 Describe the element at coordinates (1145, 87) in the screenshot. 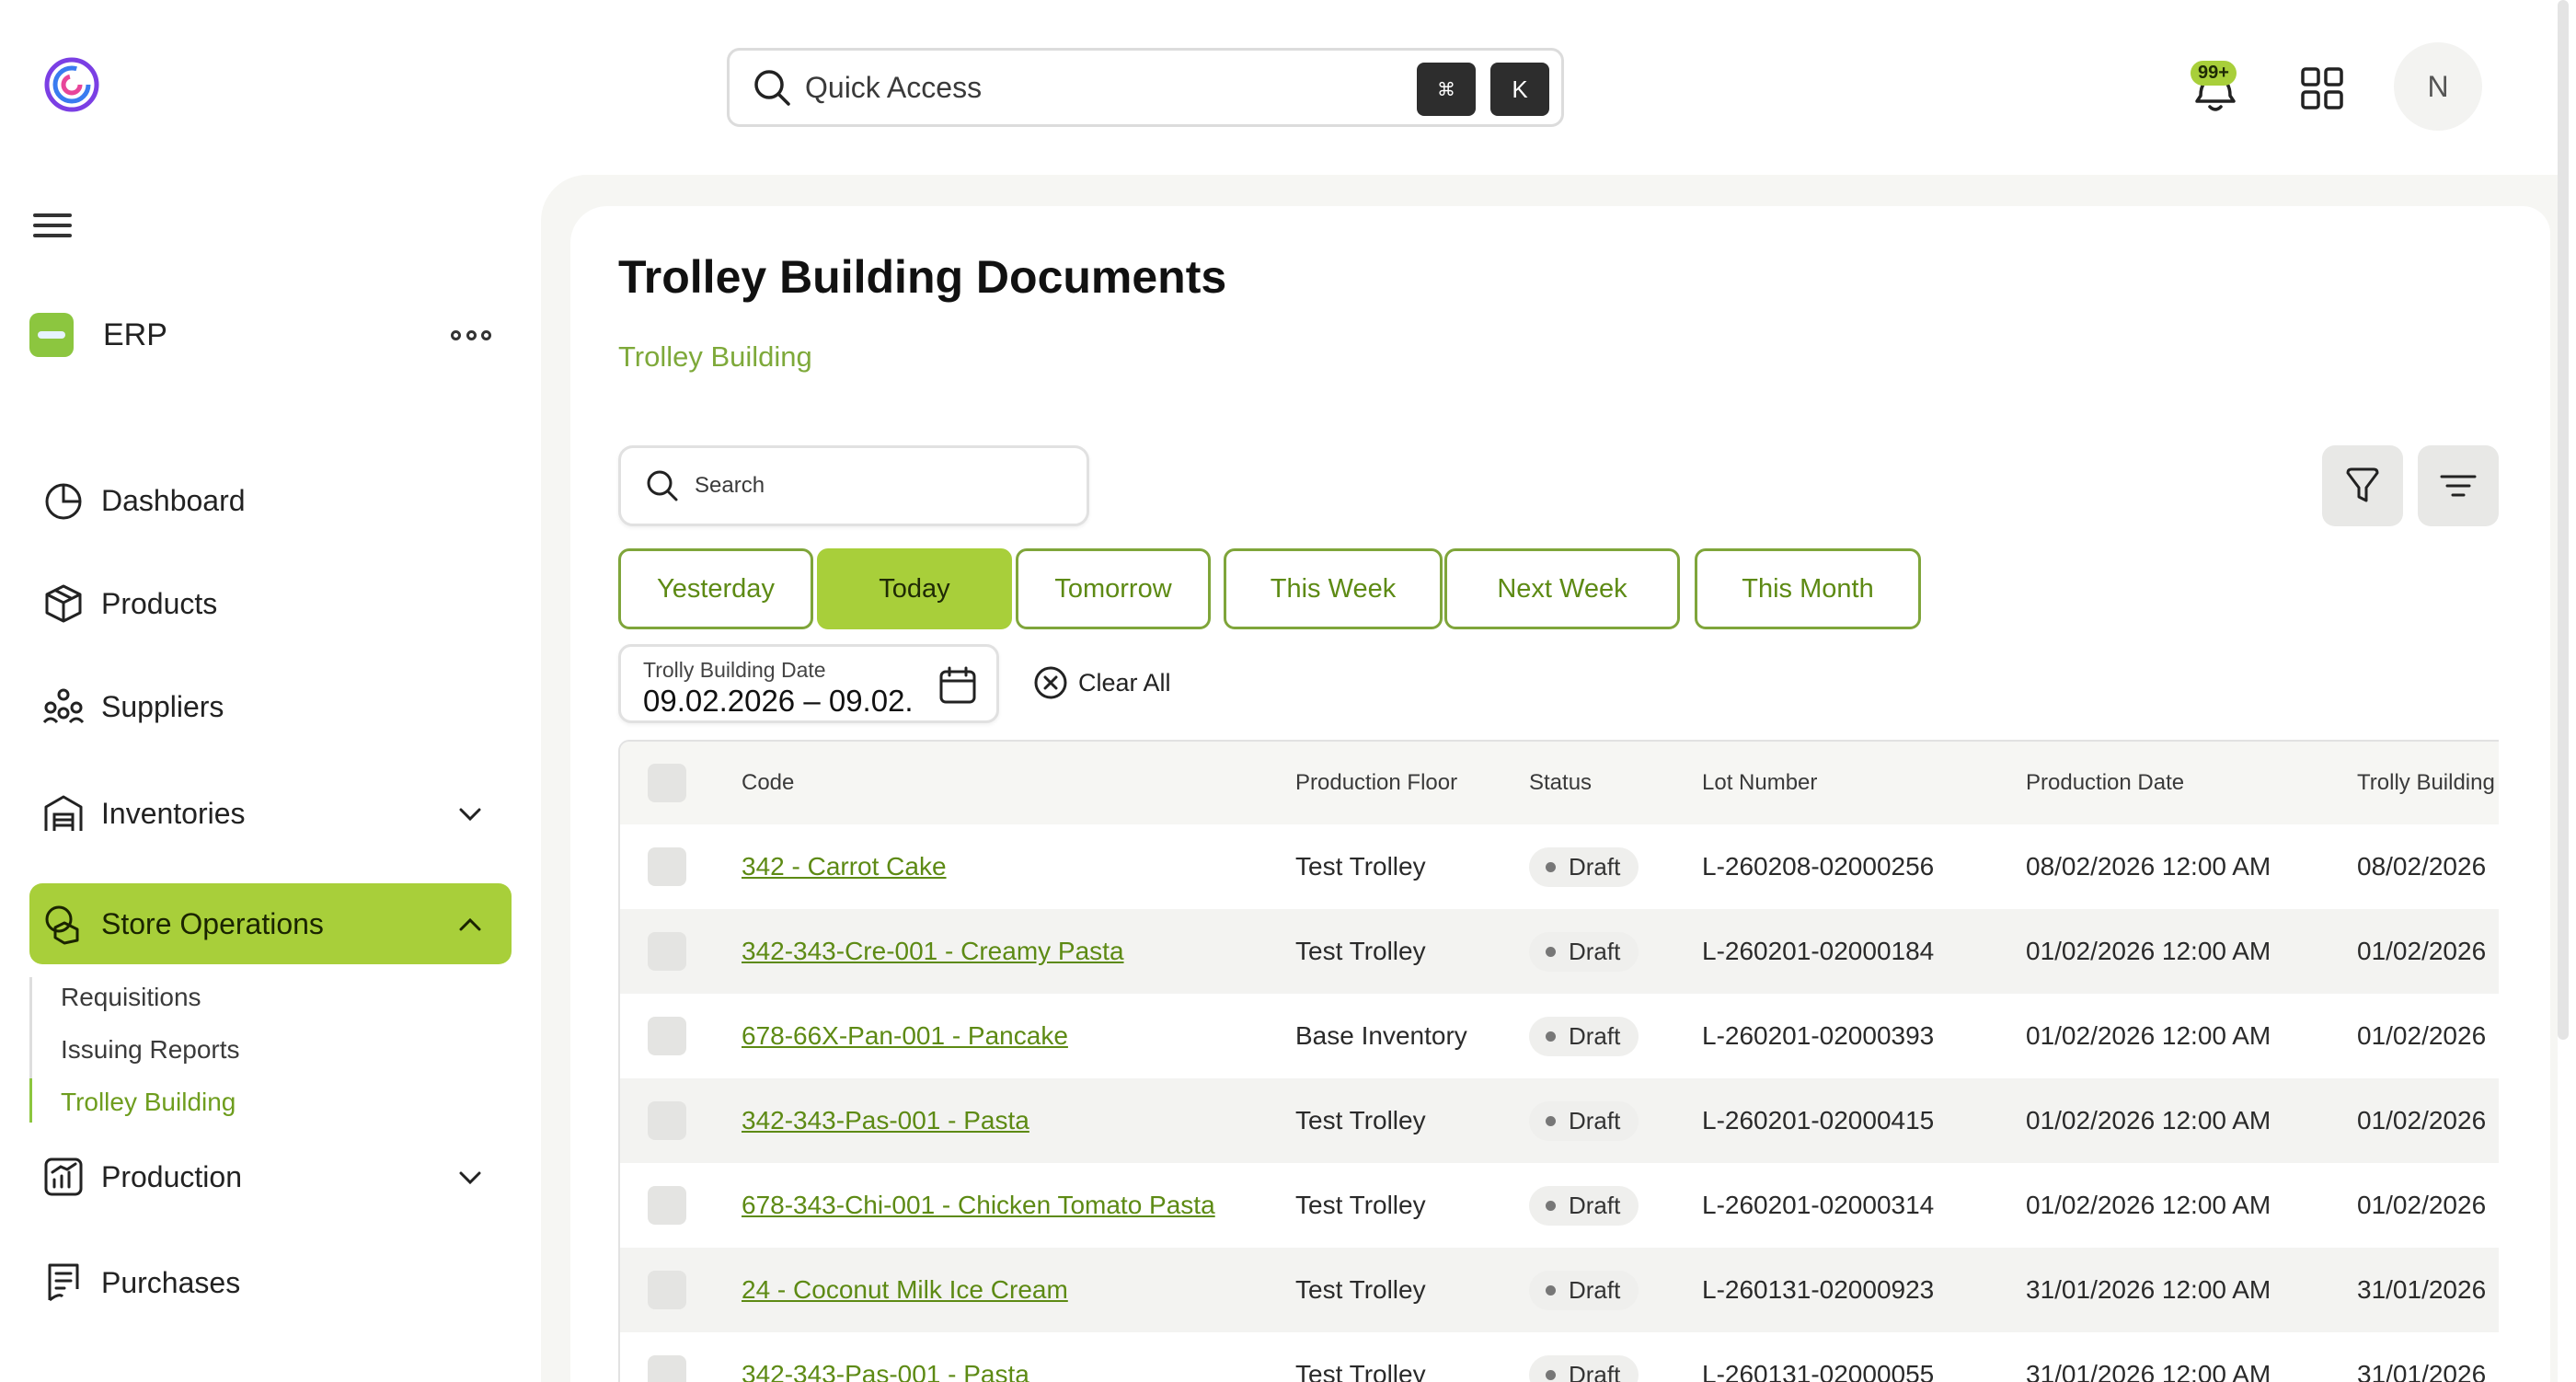

I see `quick-access-search: Quick Access ⌘ K` at that location.